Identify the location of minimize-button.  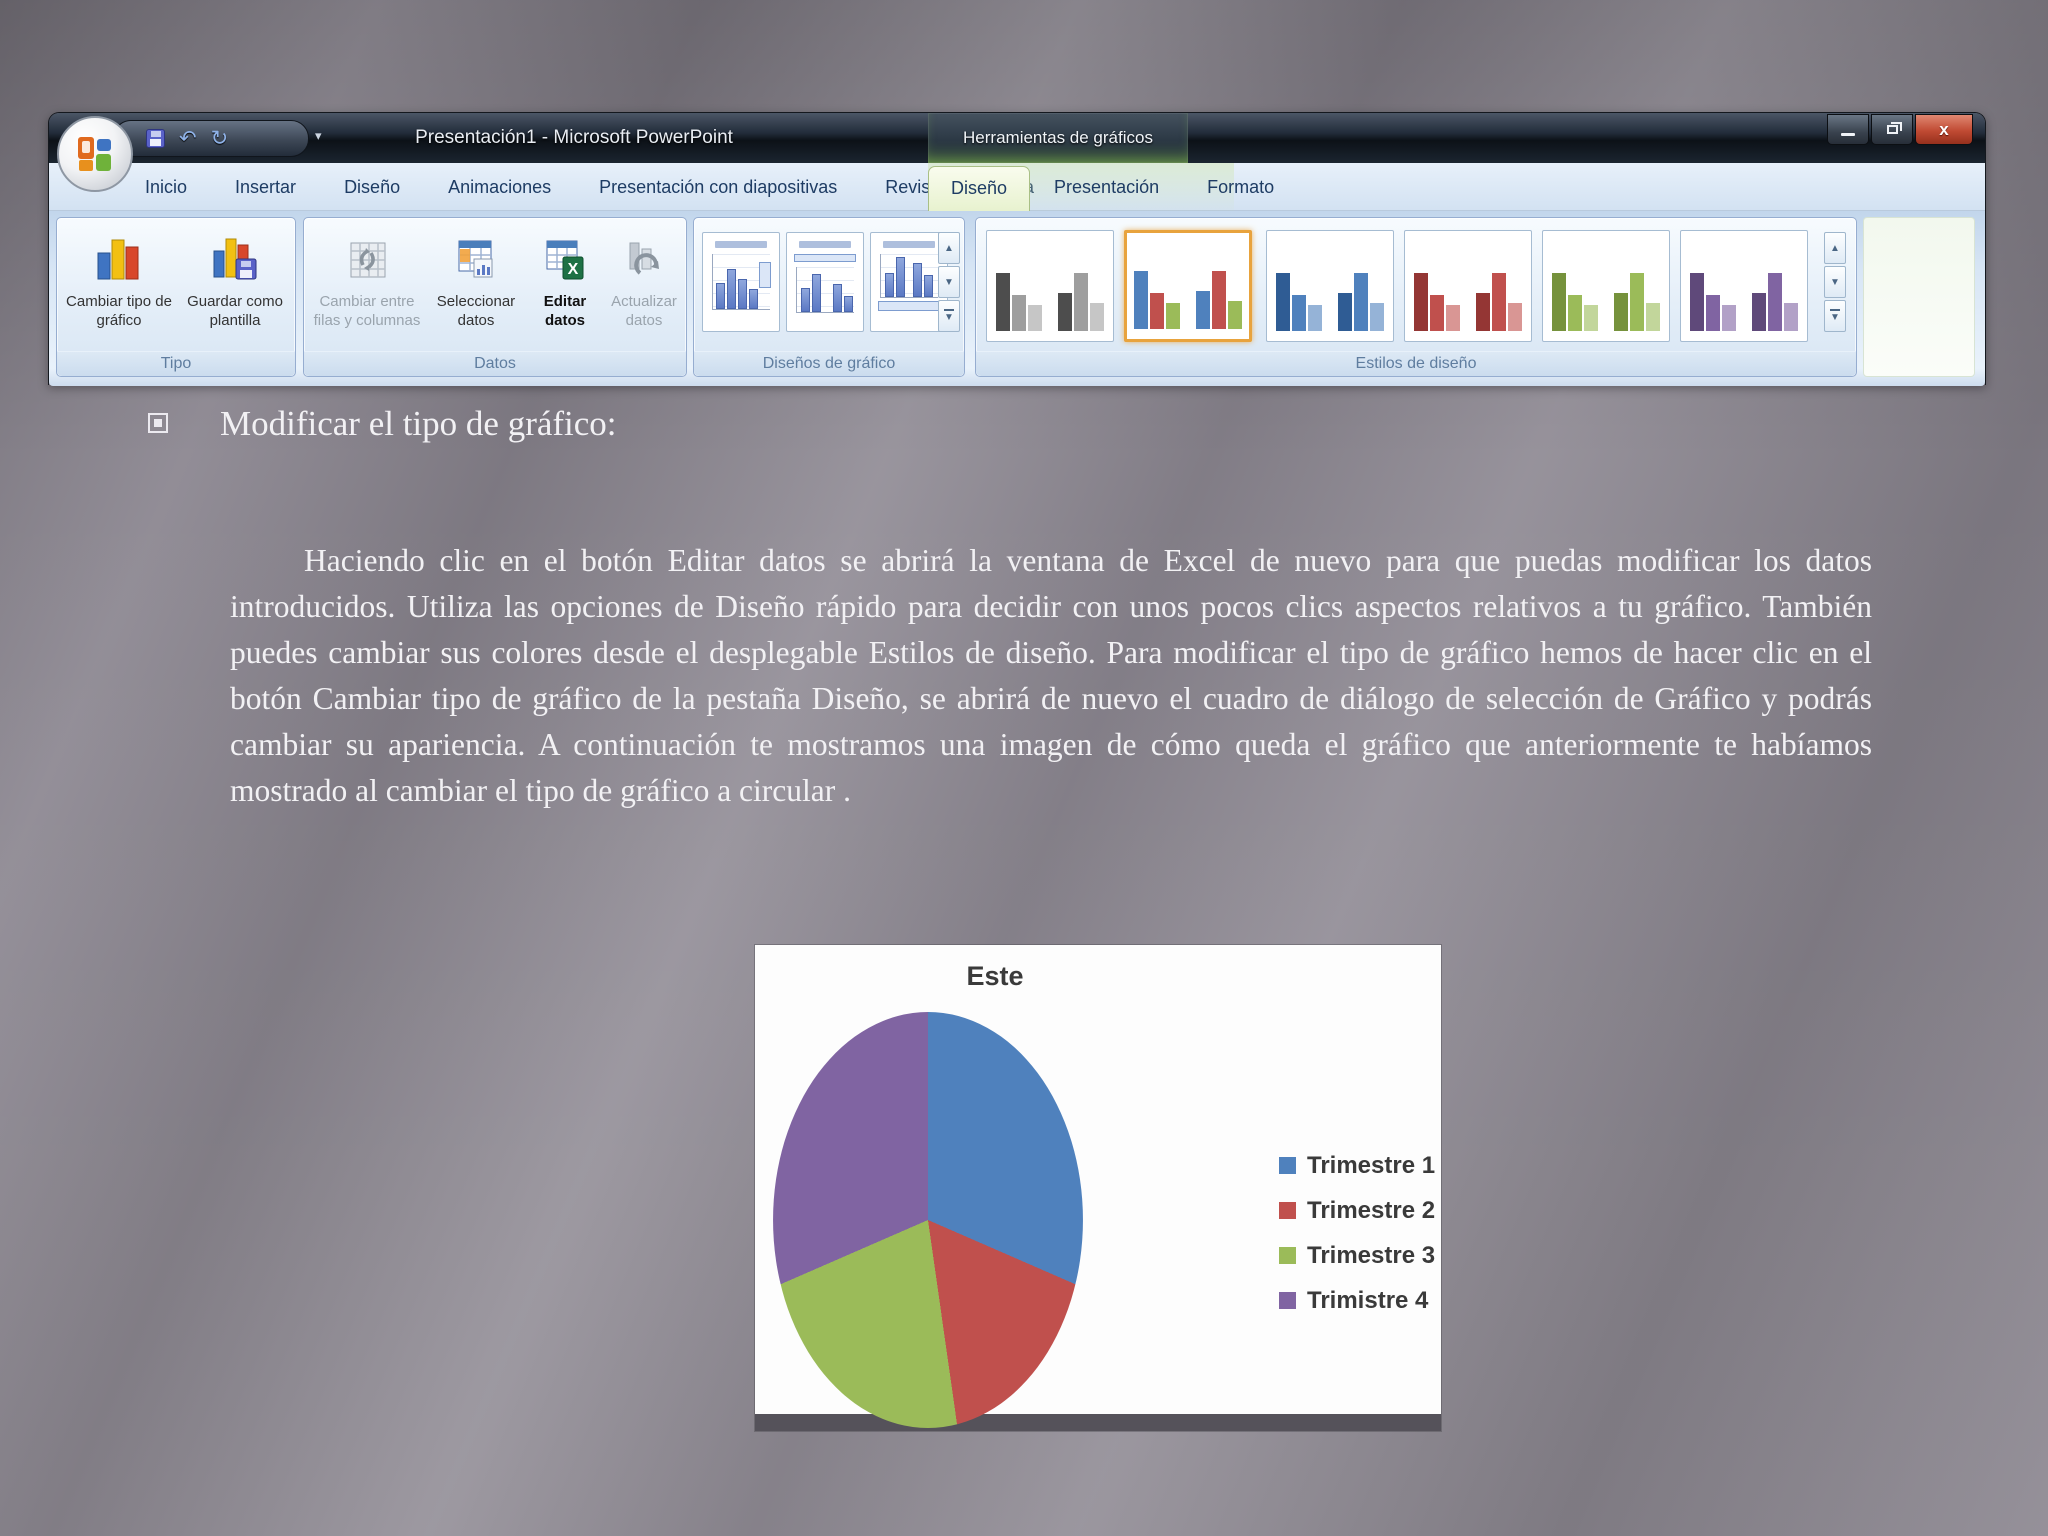
(1848, 129).